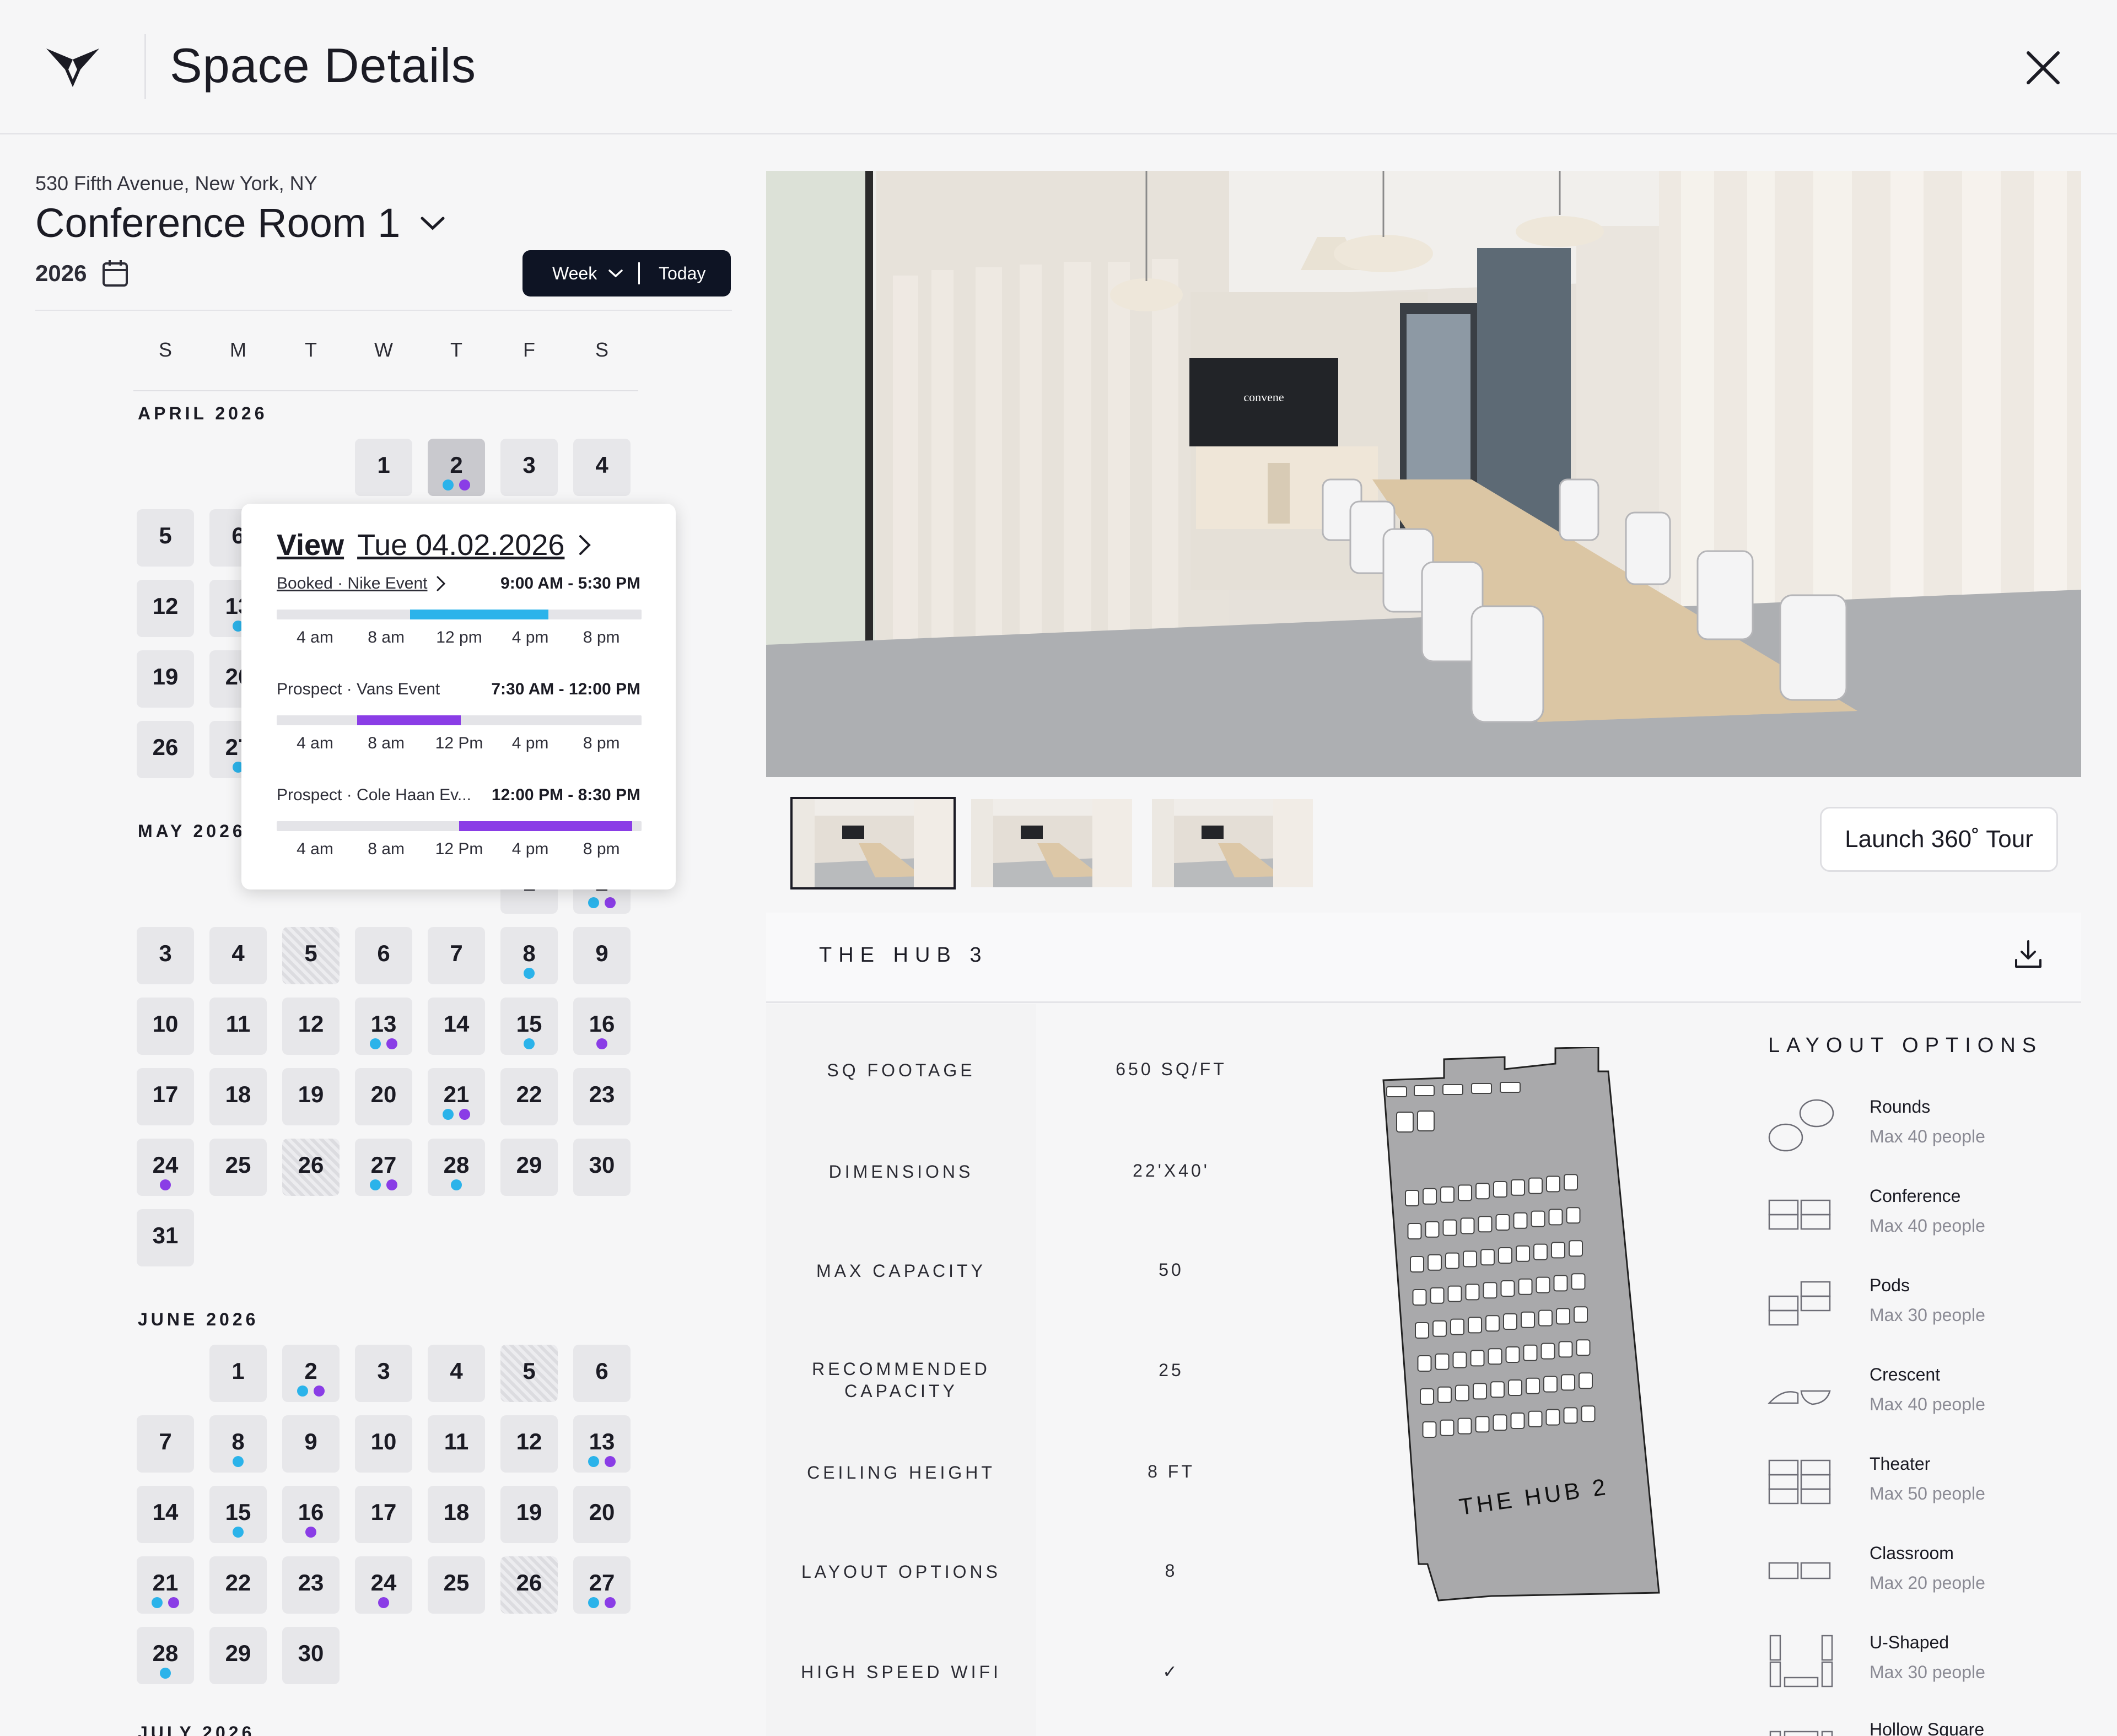 The width and height of the screenshot is (2117, 1736). Describe the element at coordinates (358, 689) in the screenshot. I see `event-label: Prospect · Vans Event` at that location.